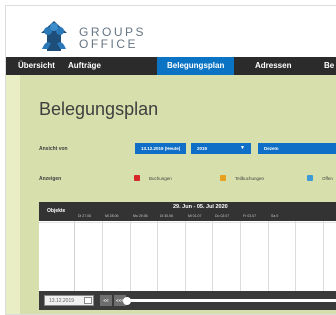  What do you see at coordinates (53, 149) in the screenshot?
I see `ansicht-label: Ansicht von` at bounding box center [53, 149].